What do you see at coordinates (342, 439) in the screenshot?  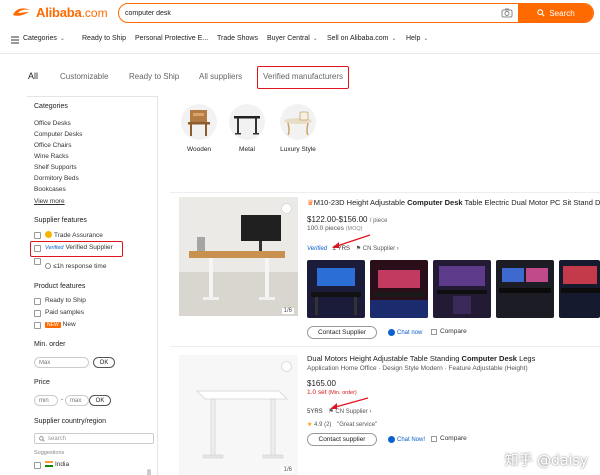 I see `product-2-contact-supplier-button: Contact supplier` at bounding box center [342, 439].